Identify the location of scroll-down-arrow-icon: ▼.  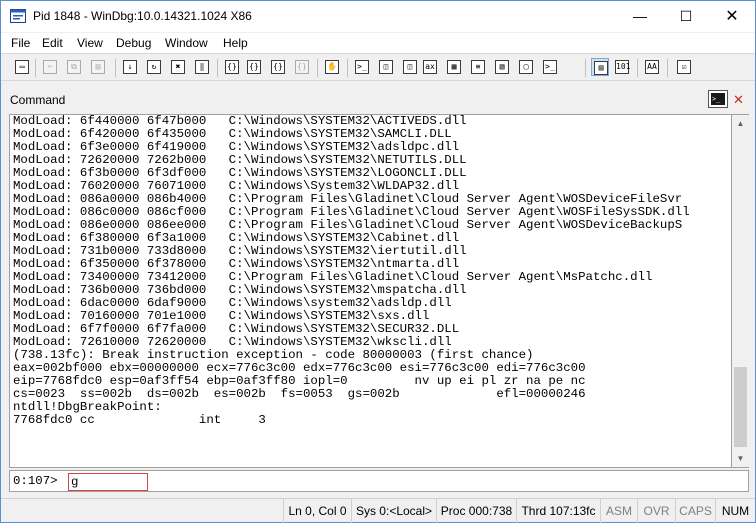
(740, 458).